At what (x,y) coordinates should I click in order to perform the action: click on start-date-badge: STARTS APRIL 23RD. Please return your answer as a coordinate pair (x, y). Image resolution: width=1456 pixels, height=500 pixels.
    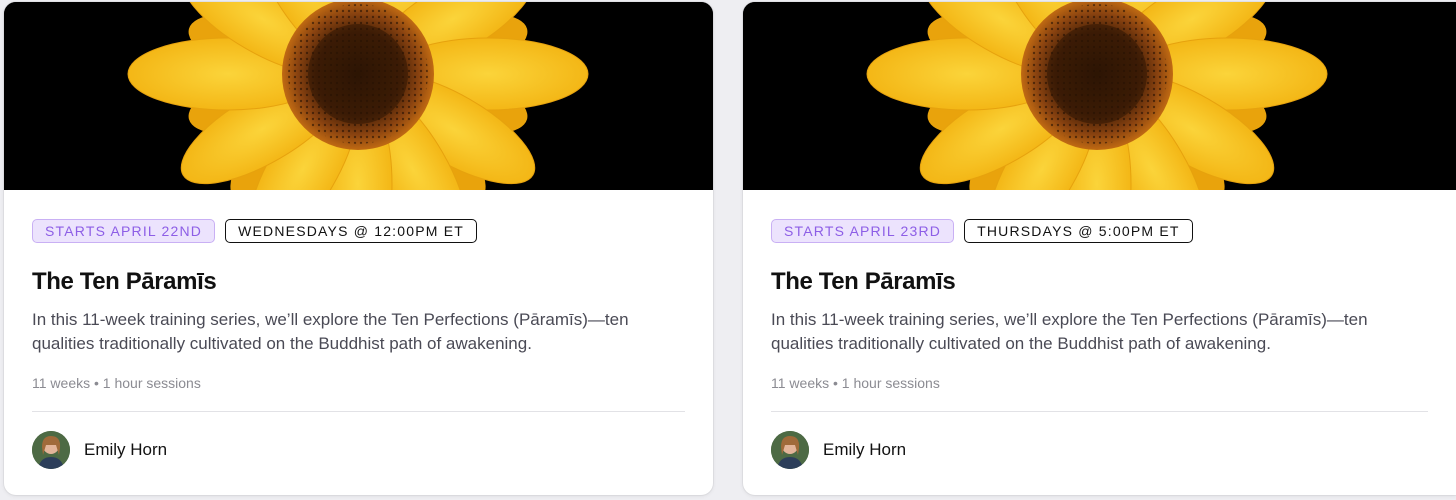
    Looking at the image, I should click on (863, 231).